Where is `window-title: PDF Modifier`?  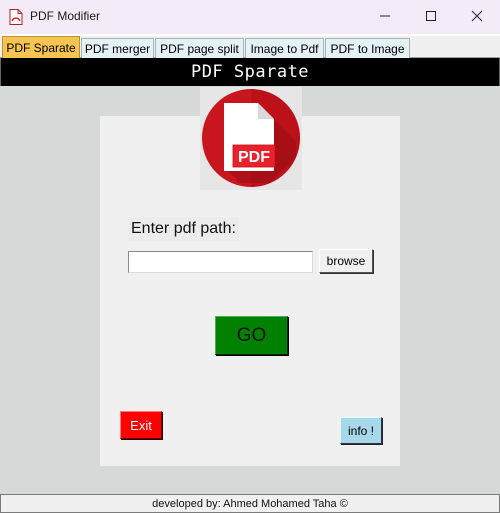 window-title: PDF Modifier is located at coordinates (65, 16).